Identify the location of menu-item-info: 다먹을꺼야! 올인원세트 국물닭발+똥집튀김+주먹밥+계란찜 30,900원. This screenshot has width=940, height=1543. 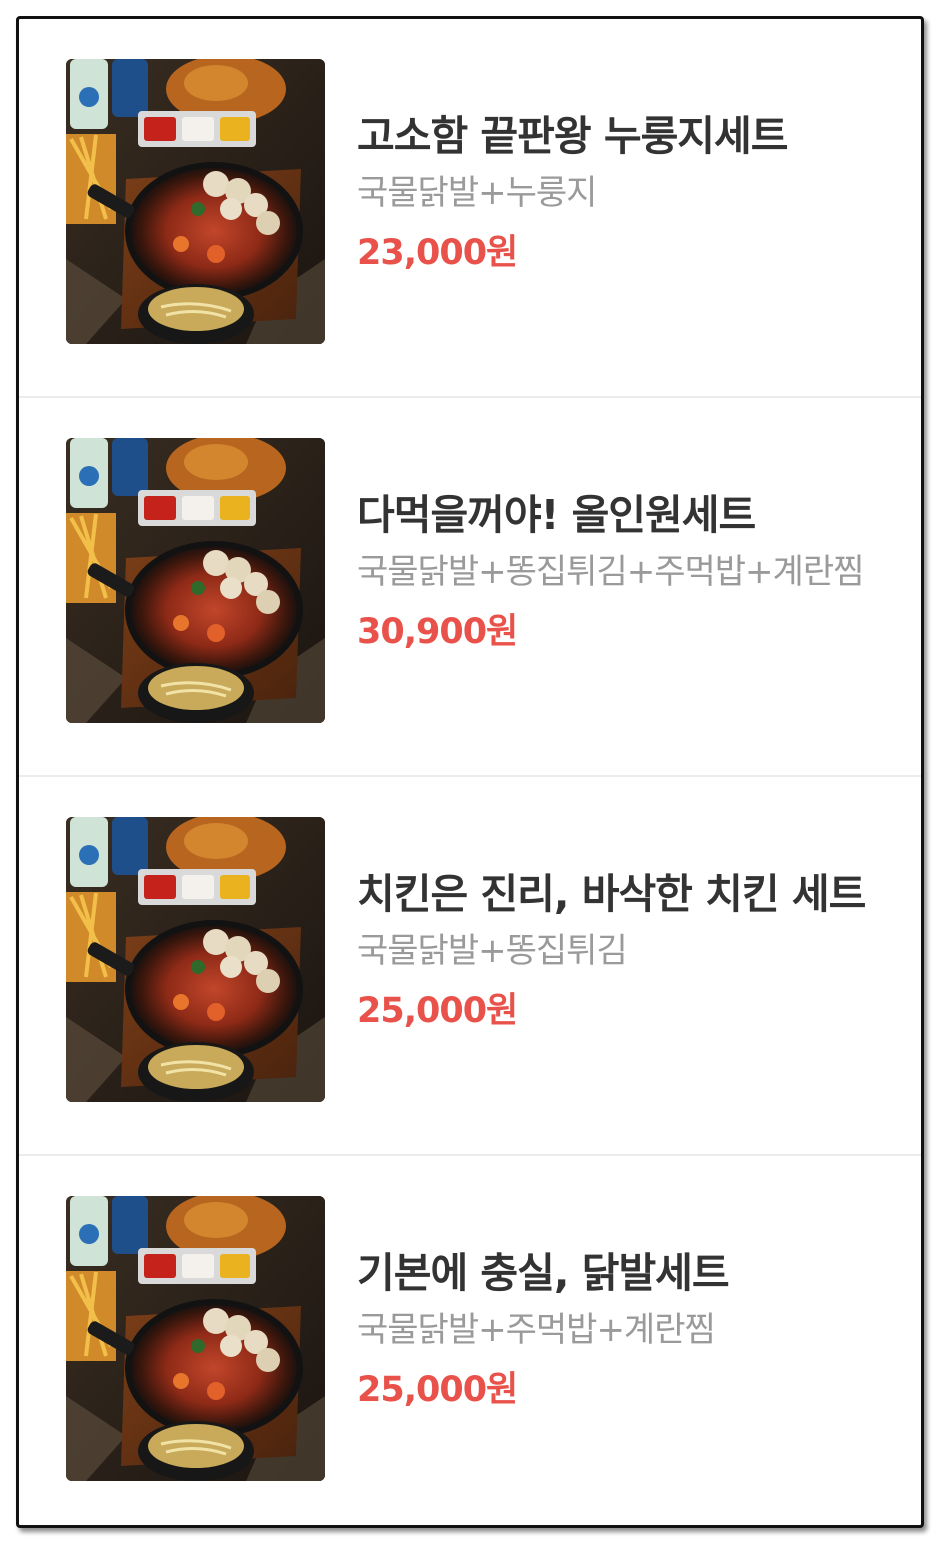
(629, 572).